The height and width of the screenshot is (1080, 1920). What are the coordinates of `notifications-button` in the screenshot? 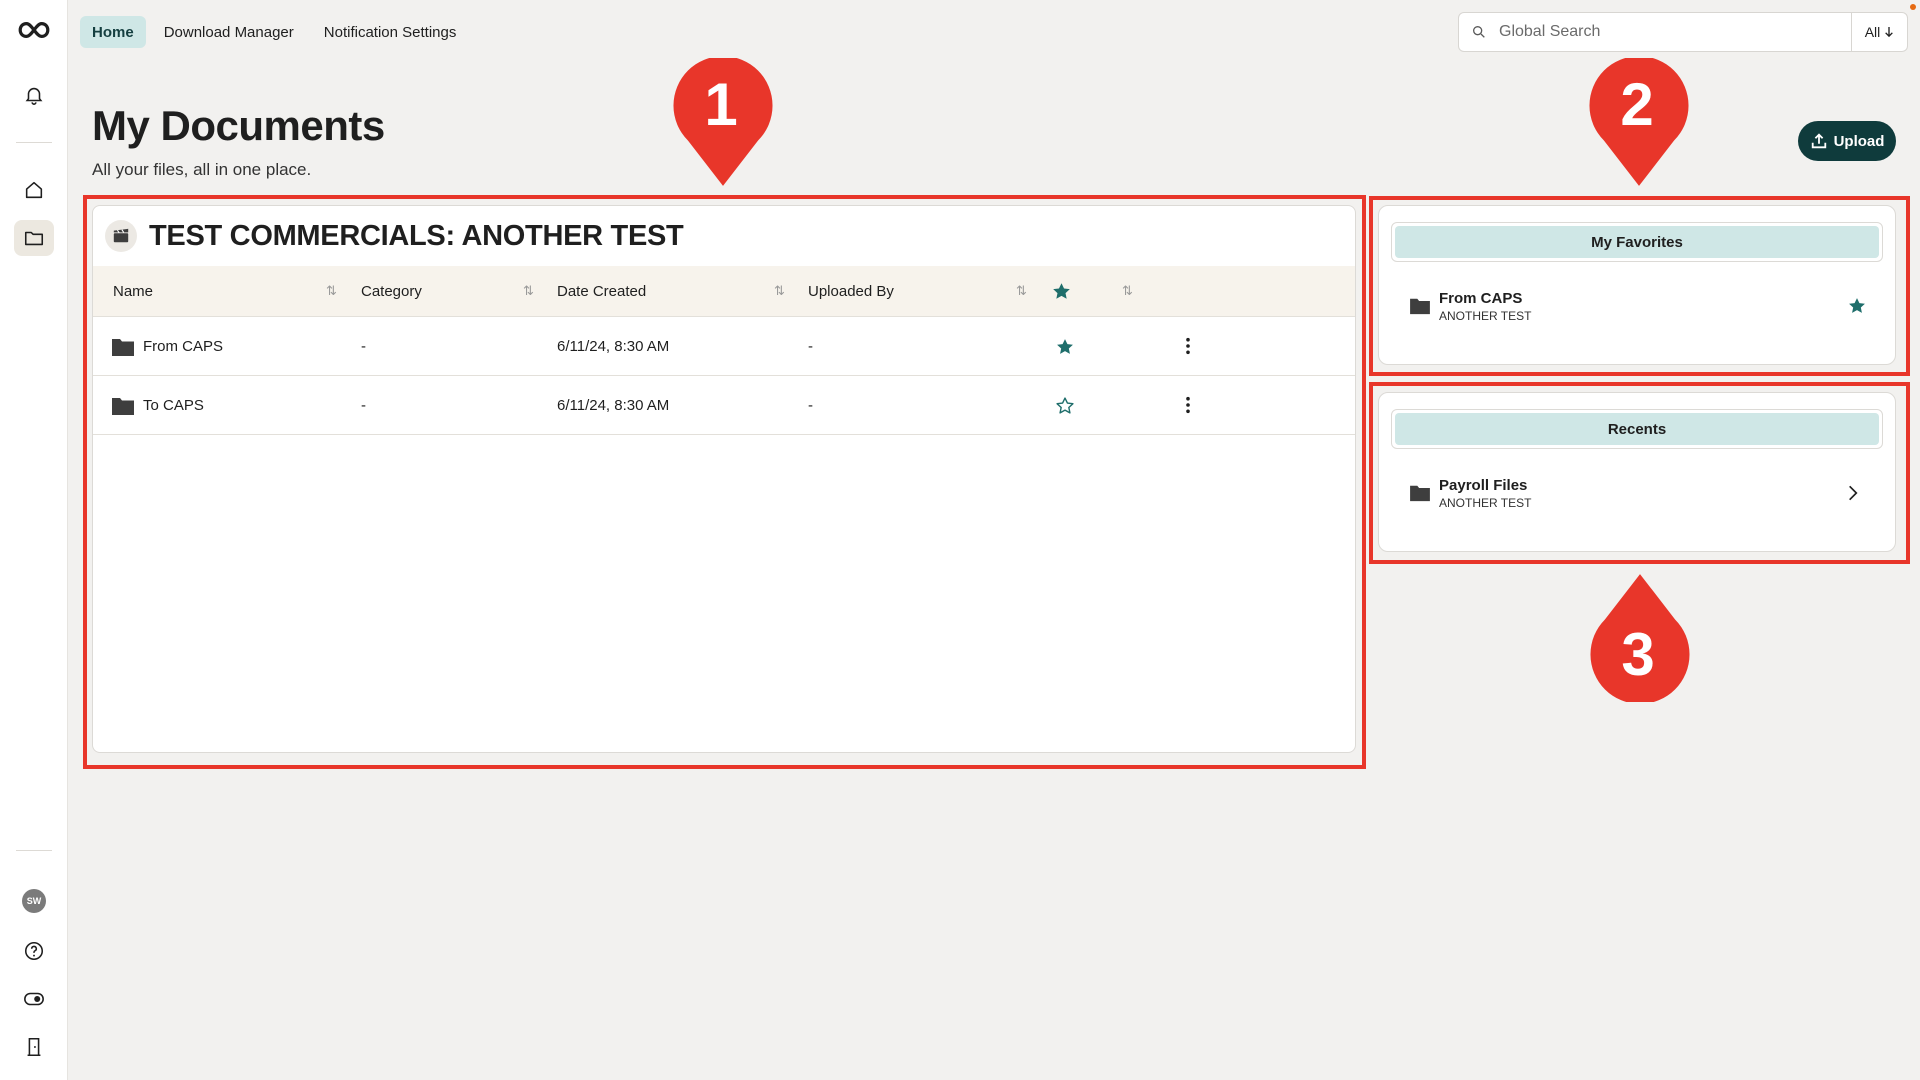 It's located at (34, 95).